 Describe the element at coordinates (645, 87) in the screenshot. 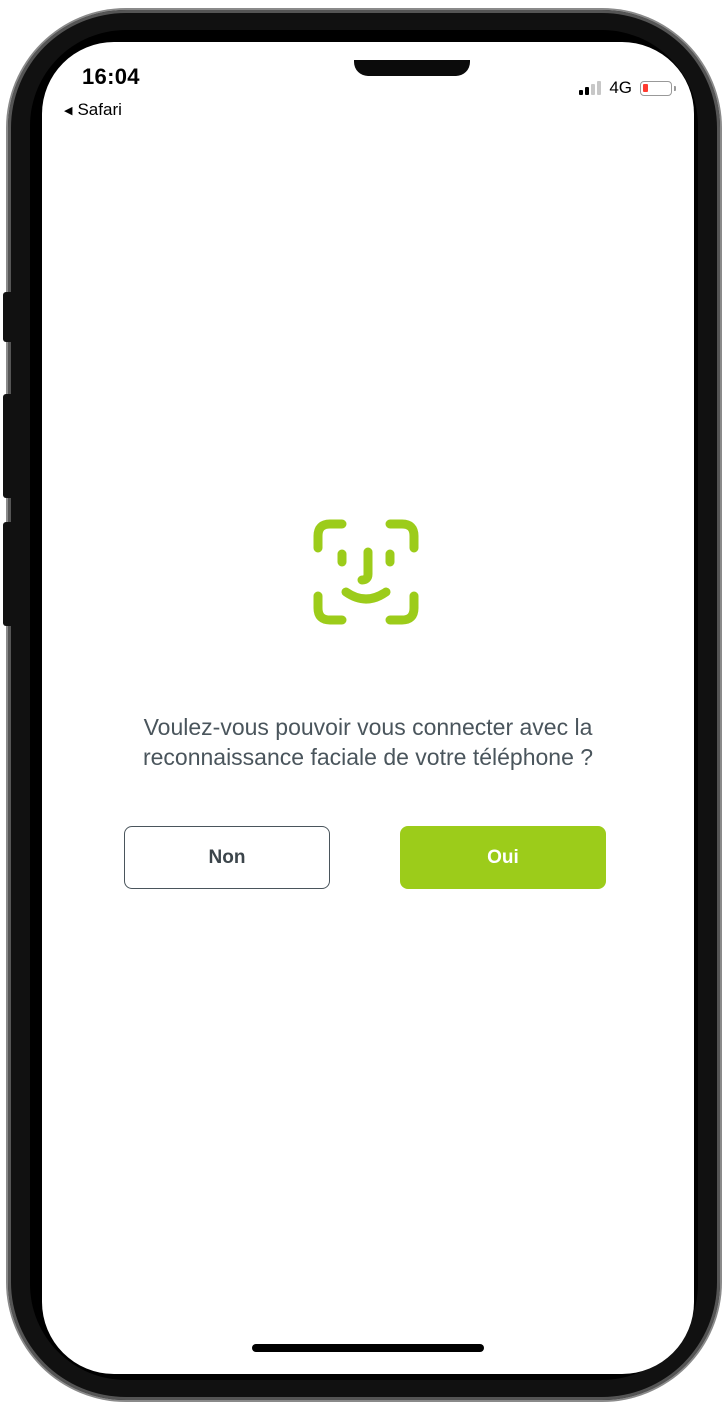

I see `battery-level` at that location.